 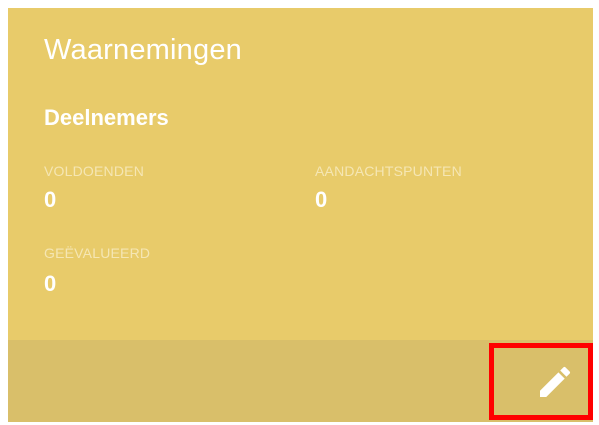 What do you see at coordinates (94, 171) in the screenshot?
I see `stat-label-voldoenden: VOLDOENDEN` at bounding box center [94, 171].